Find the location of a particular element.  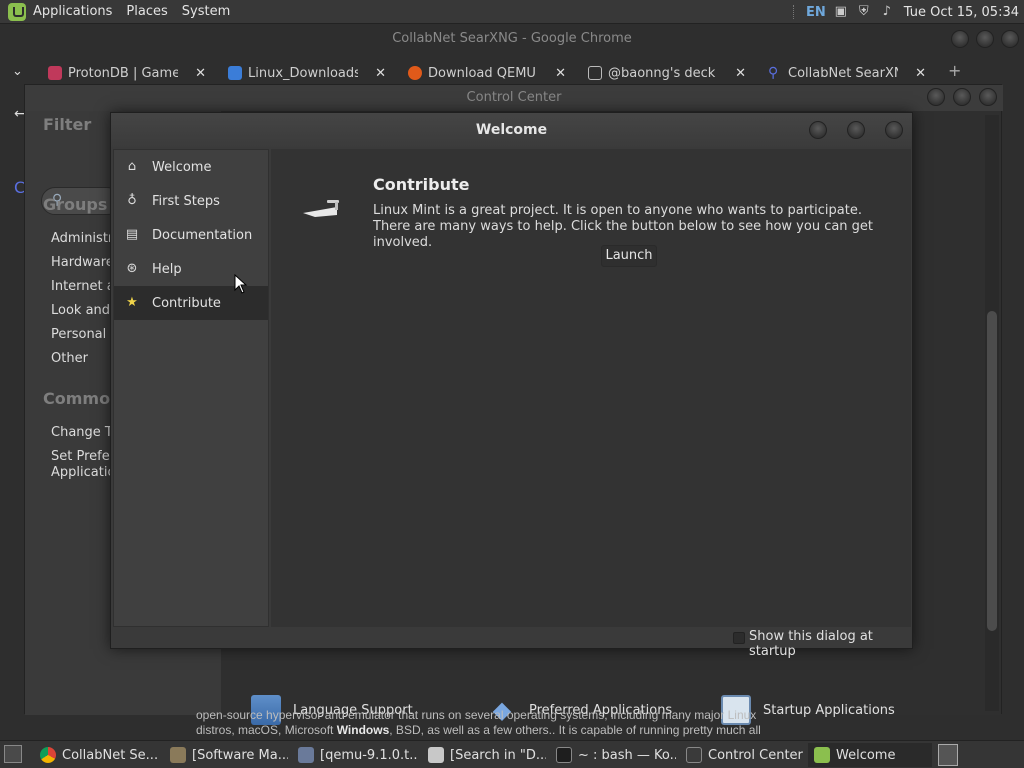

deck-icon is located at coordinates (595, 73).